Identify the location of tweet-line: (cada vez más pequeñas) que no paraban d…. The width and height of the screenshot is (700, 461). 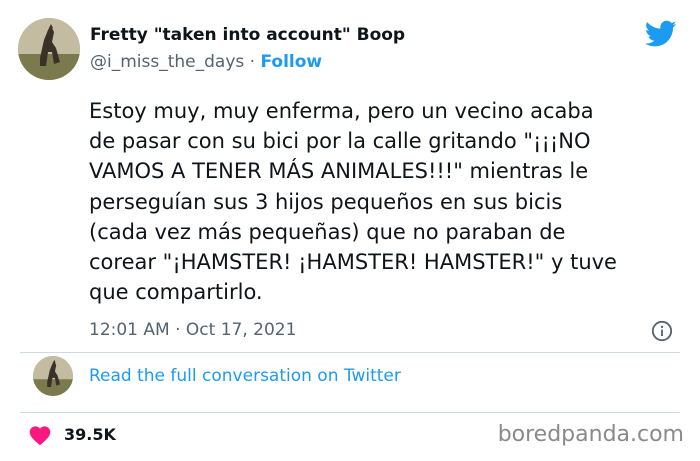
(327, 231).